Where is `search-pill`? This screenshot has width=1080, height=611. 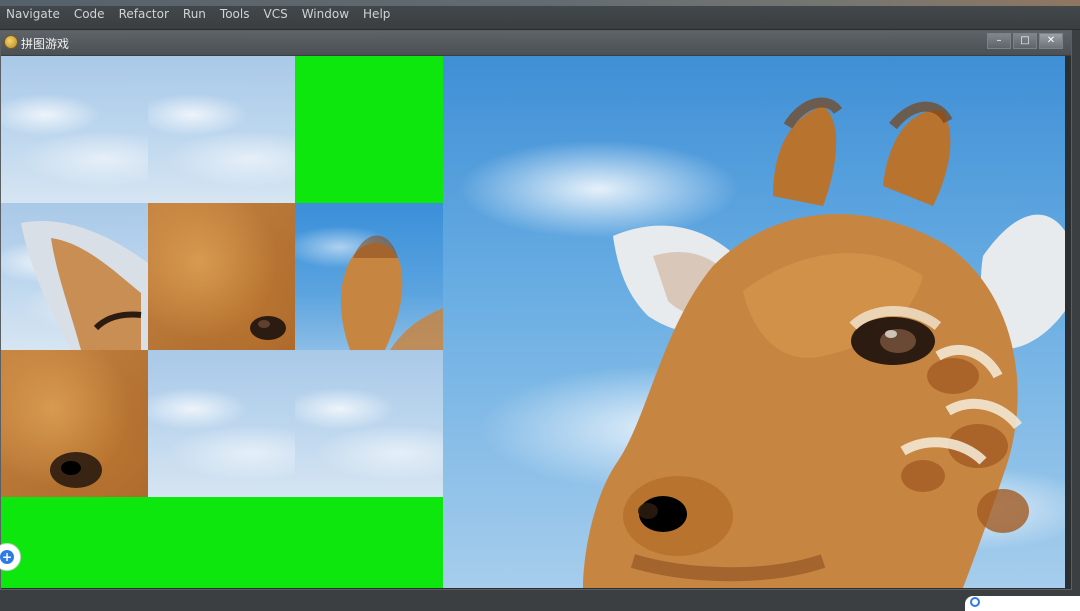 search-pill is located at coordinates (1022, 603).